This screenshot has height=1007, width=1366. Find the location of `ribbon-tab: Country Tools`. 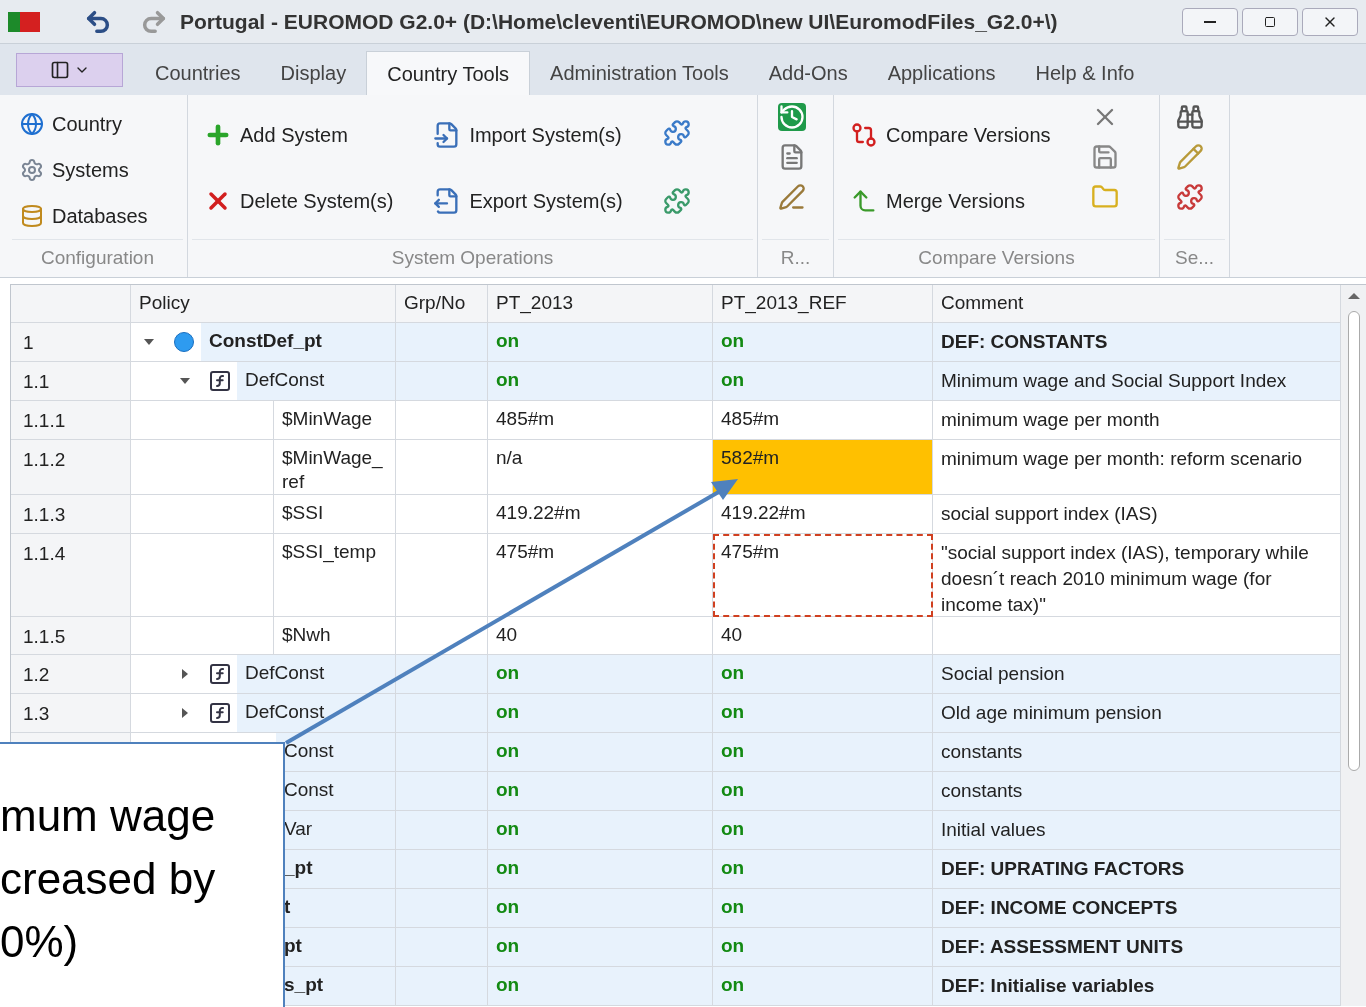

ribbon-tab: Country Tools is located at coordinates (448, 73).